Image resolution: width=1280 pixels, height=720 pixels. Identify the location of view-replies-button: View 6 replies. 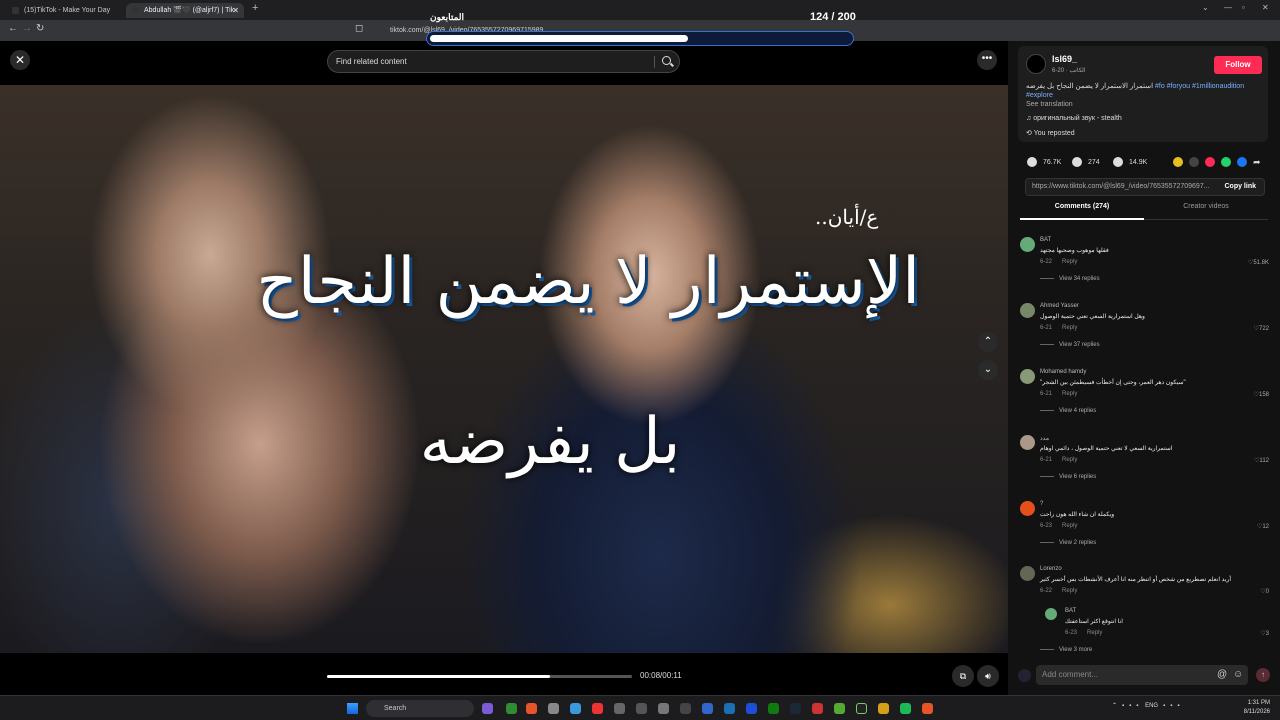
(1068, 477).